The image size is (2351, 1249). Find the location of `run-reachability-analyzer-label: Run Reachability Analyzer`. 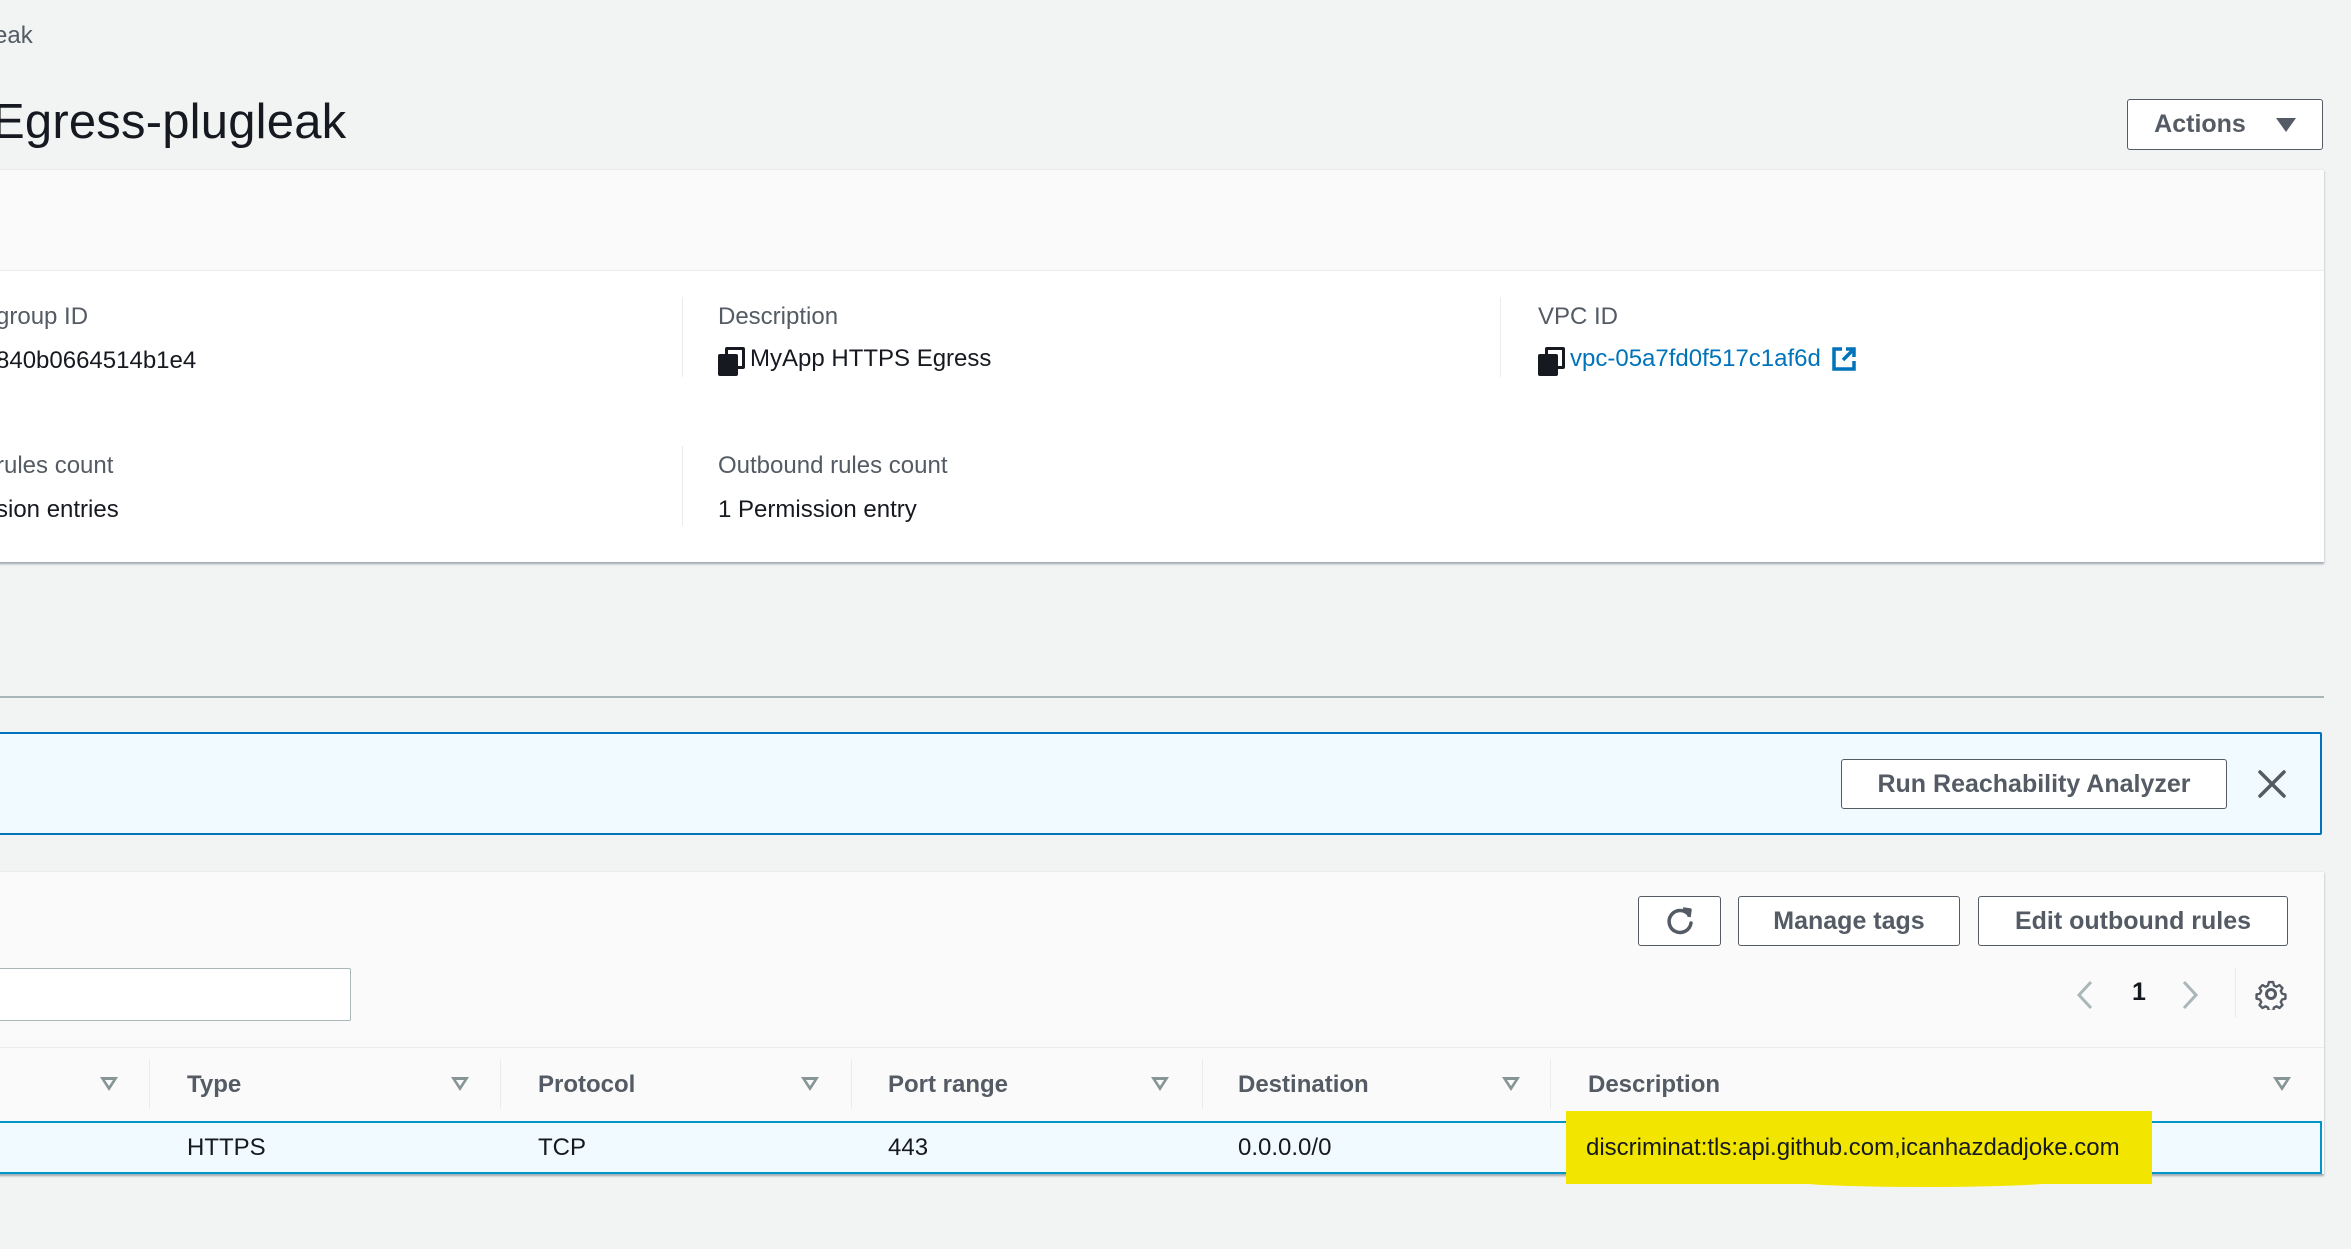

run-reachability-analyzer-label: Run Reachability Analyzer is located at coordinates (2034, 783).